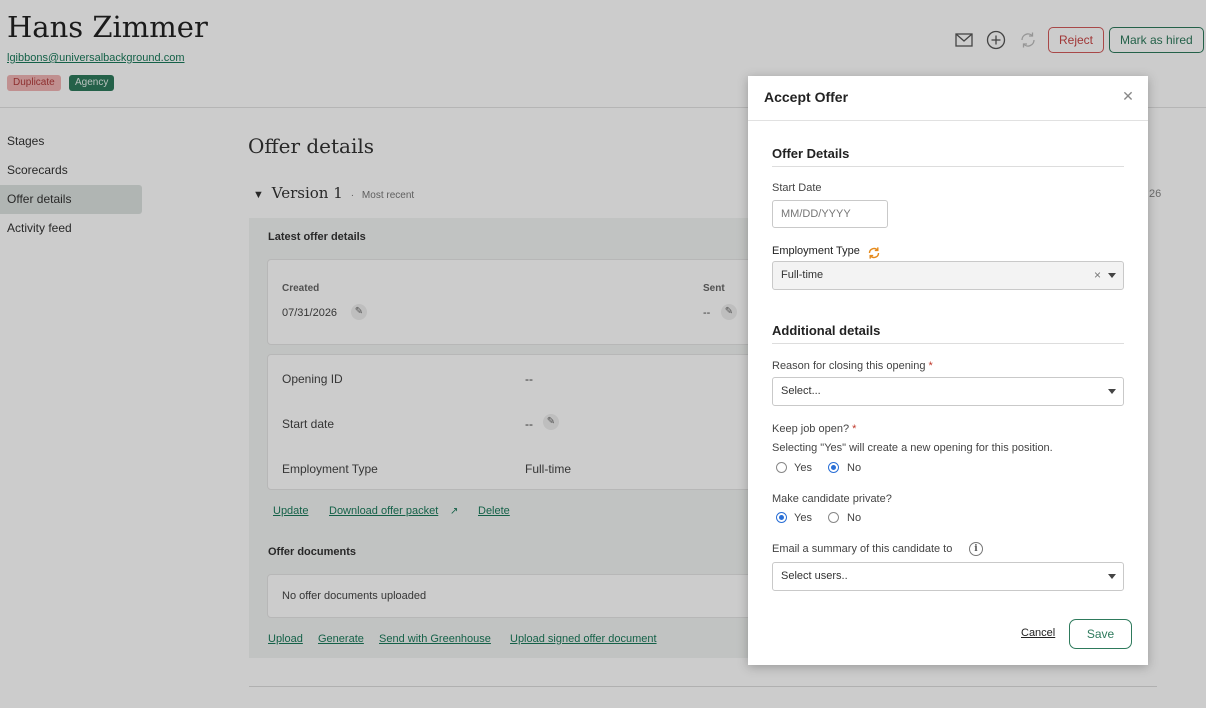  Describe the element at coordinates (803, 468) in the screenshot. I see `keep-open-yes-label: Yes` at that location.